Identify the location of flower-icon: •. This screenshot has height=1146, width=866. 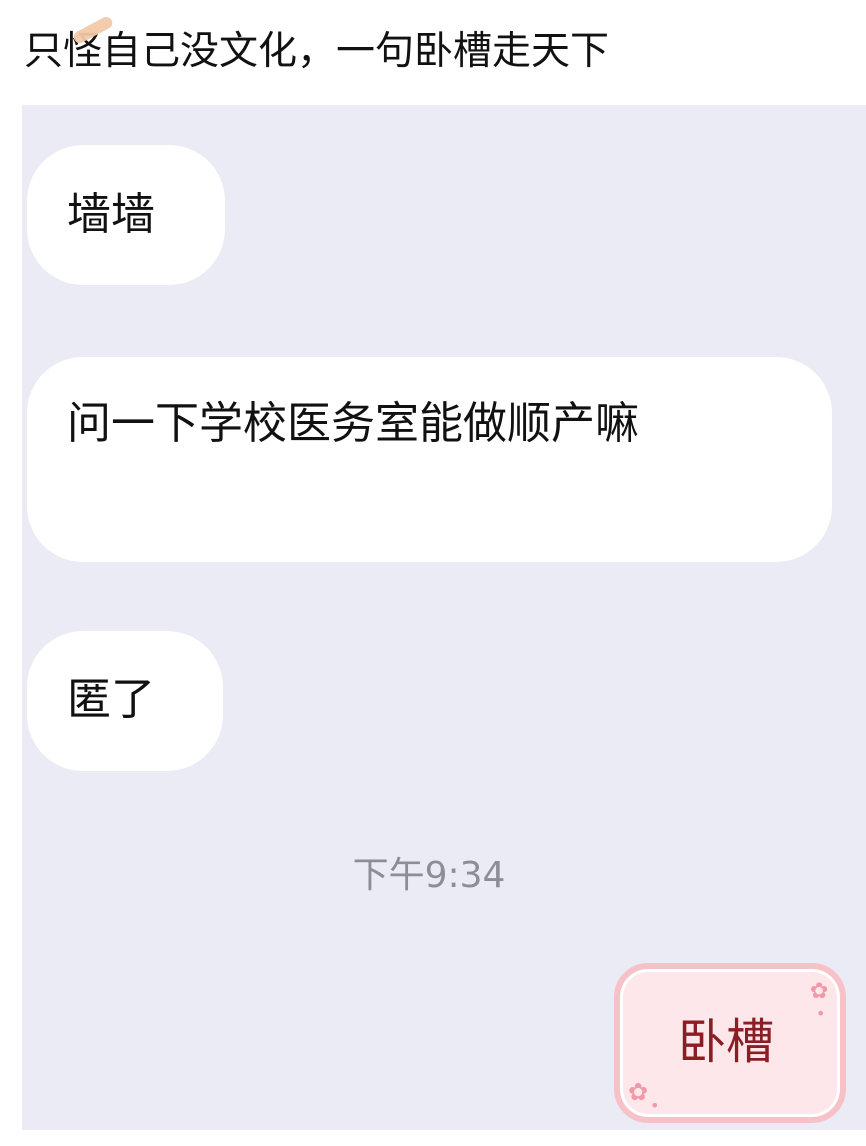
(655, 1105).